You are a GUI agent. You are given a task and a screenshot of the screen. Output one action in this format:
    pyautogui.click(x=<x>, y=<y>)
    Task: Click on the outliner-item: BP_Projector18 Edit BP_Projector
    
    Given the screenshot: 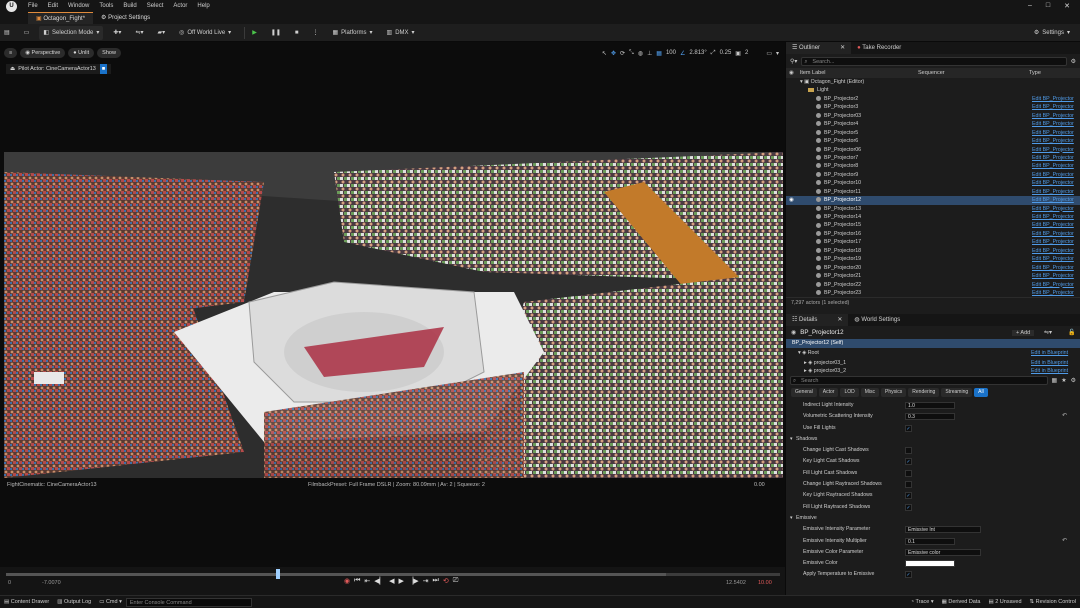 What is the action you would take?
    pyautogui.click(x=933, y=251)
    